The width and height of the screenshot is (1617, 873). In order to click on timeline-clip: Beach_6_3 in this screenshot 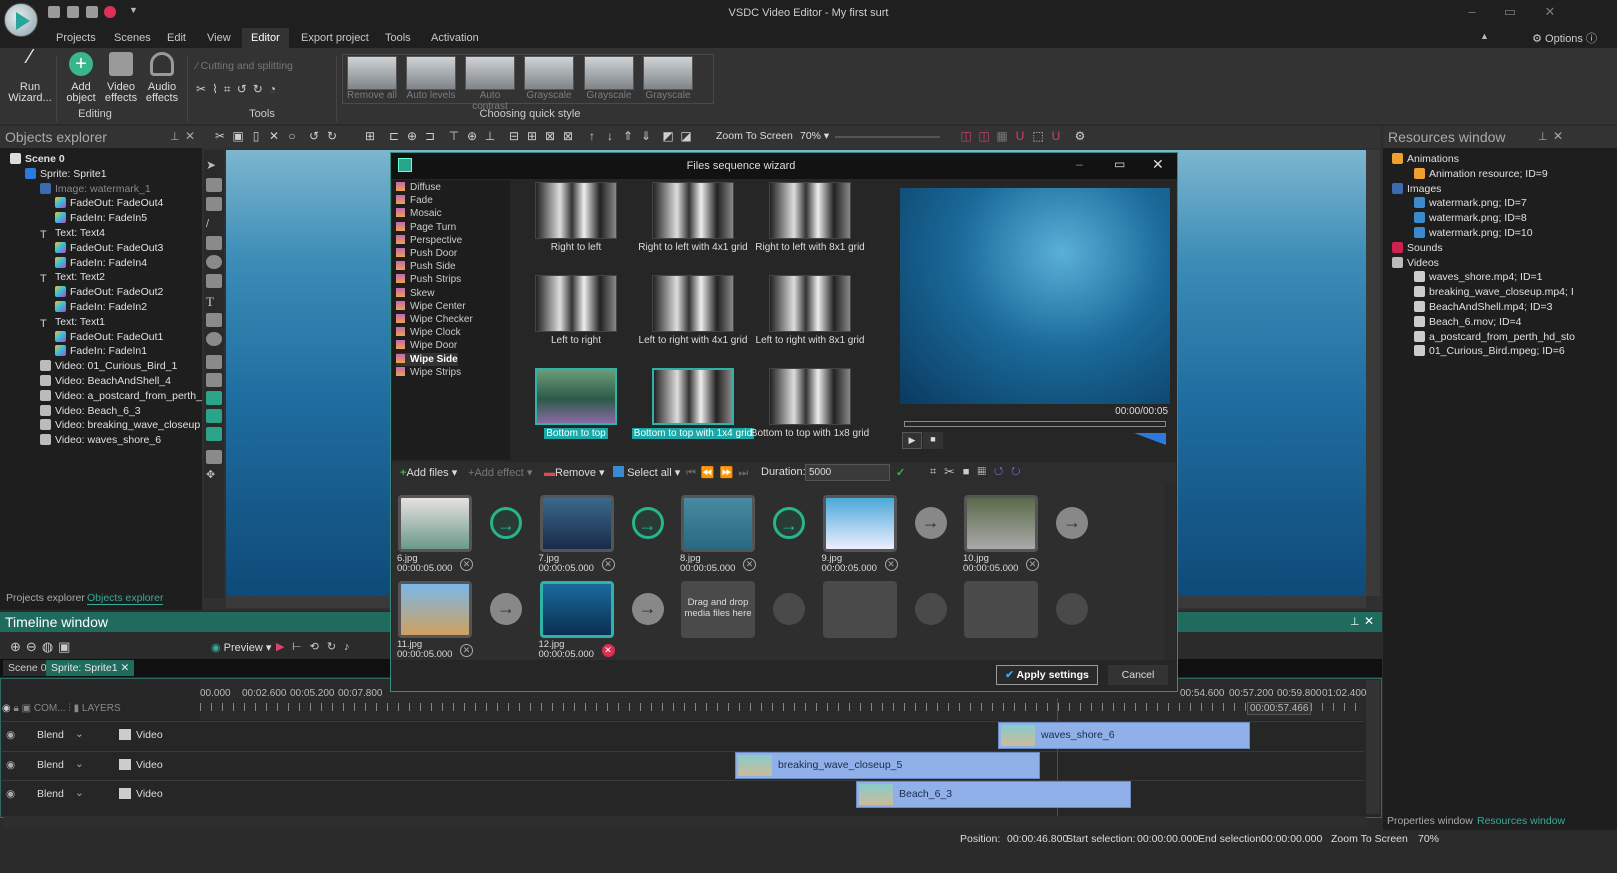, I will do `click(993, 794)`.